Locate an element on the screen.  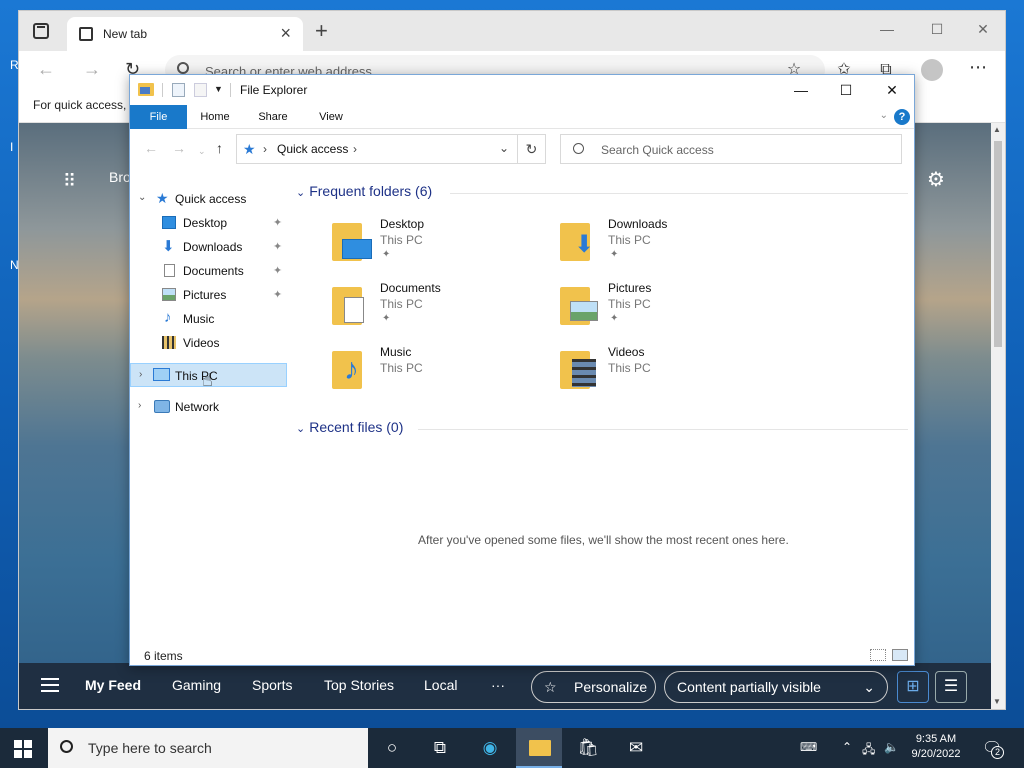
folder-tile-desktop: Desktop This PC ✦ is located at coordinates (442, 245).